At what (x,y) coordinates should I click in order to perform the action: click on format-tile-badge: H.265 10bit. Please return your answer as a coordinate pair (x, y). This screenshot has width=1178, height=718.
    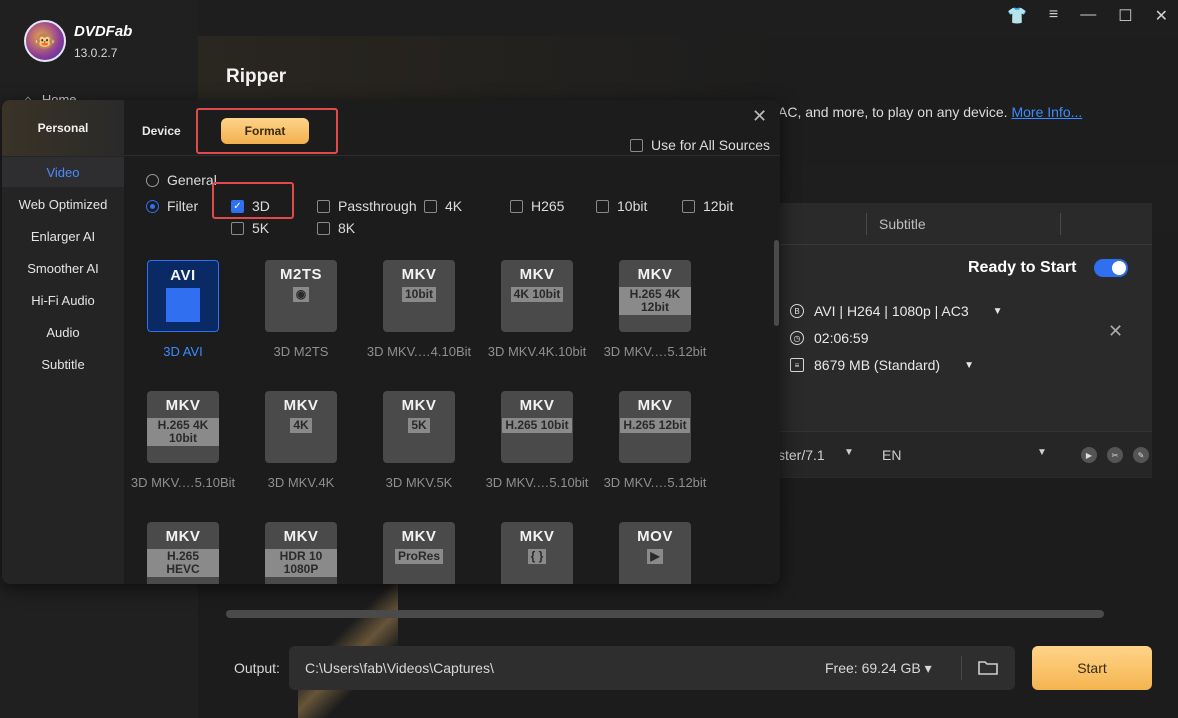
    Looking at the image, I should click on (537, 425).